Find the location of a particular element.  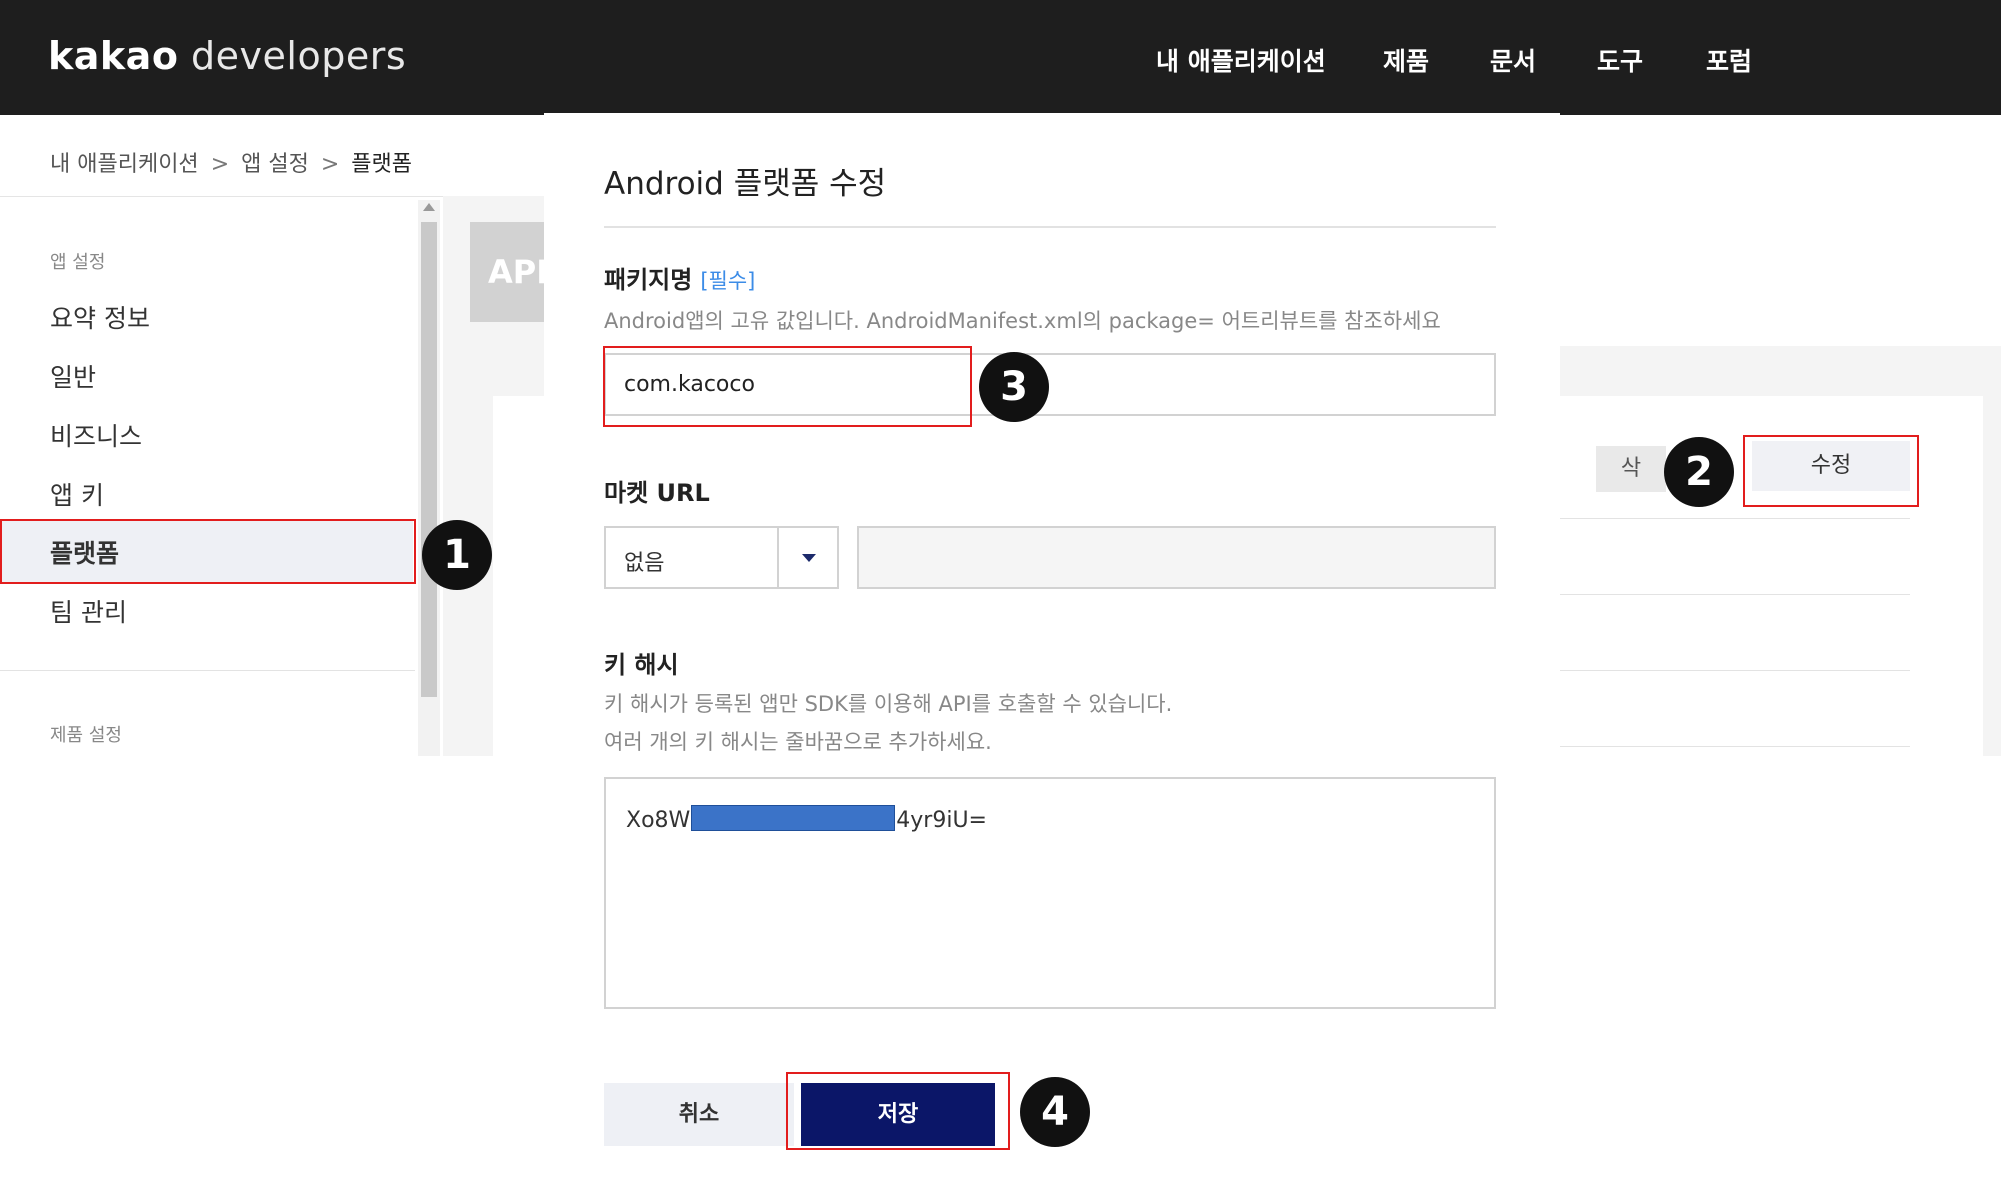

sidebar-item-app-keys: 앱 키 is located at coordinates (77, 494).